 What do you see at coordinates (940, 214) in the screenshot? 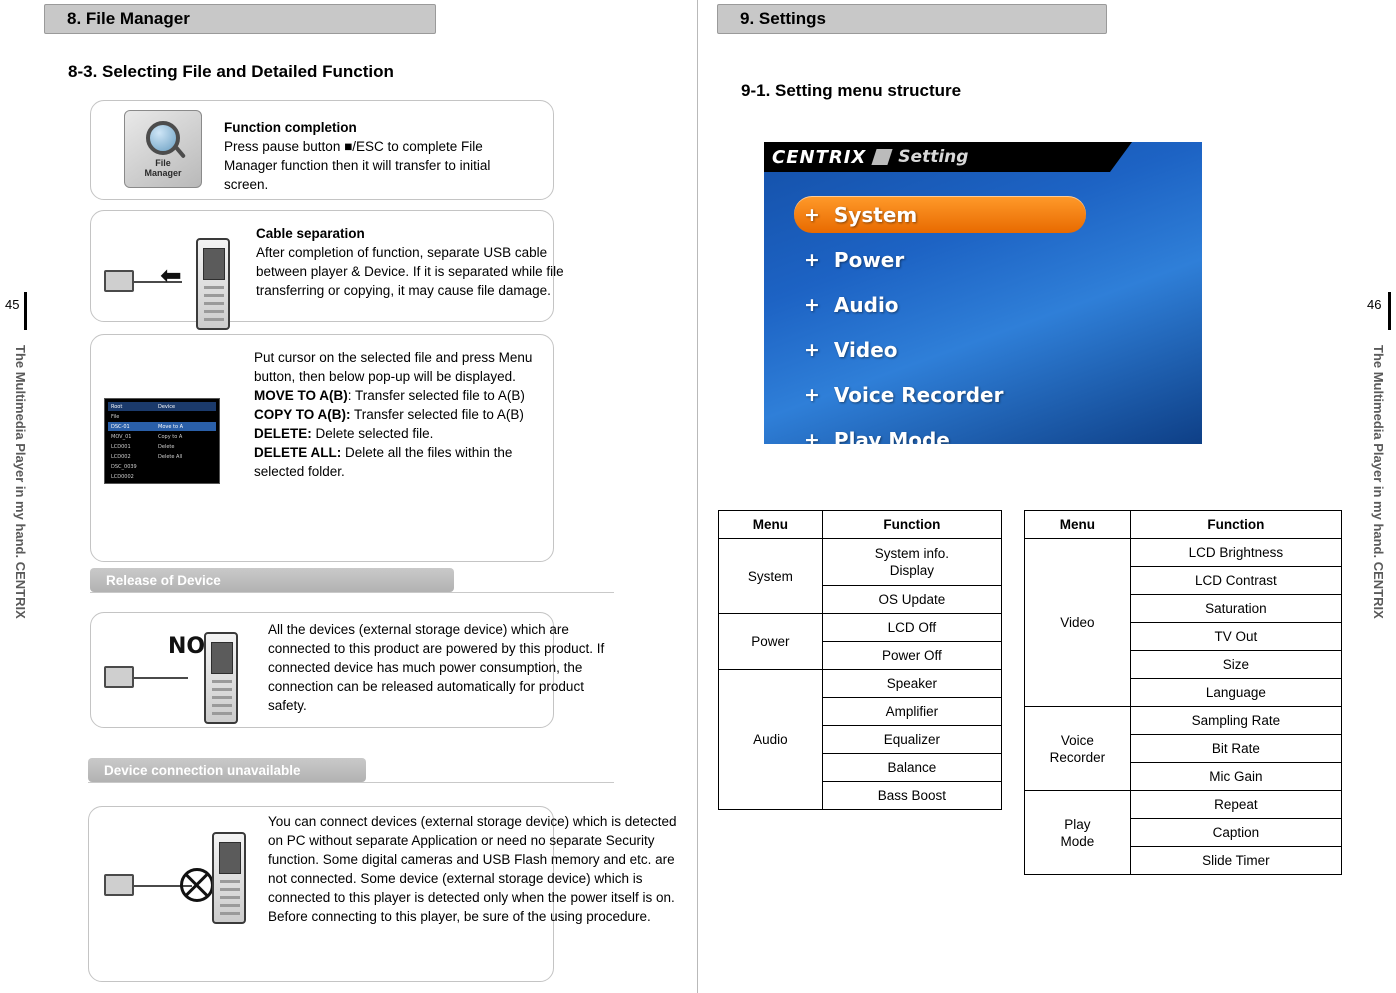
I see `settings-menu-item-system: + System` at bounding box center [940, 214].